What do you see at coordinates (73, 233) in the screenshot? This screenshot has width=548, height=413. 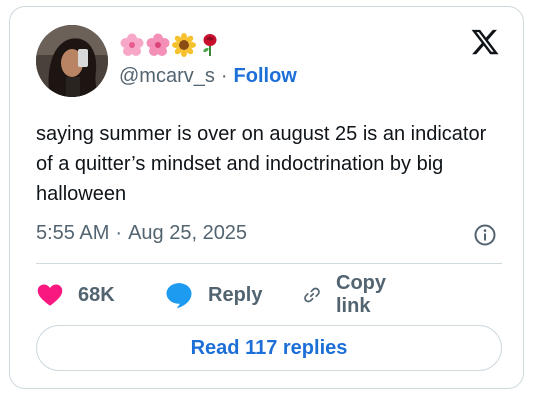 I see `tweet-time: 5:55 AM` at bounding box center [73, 233].